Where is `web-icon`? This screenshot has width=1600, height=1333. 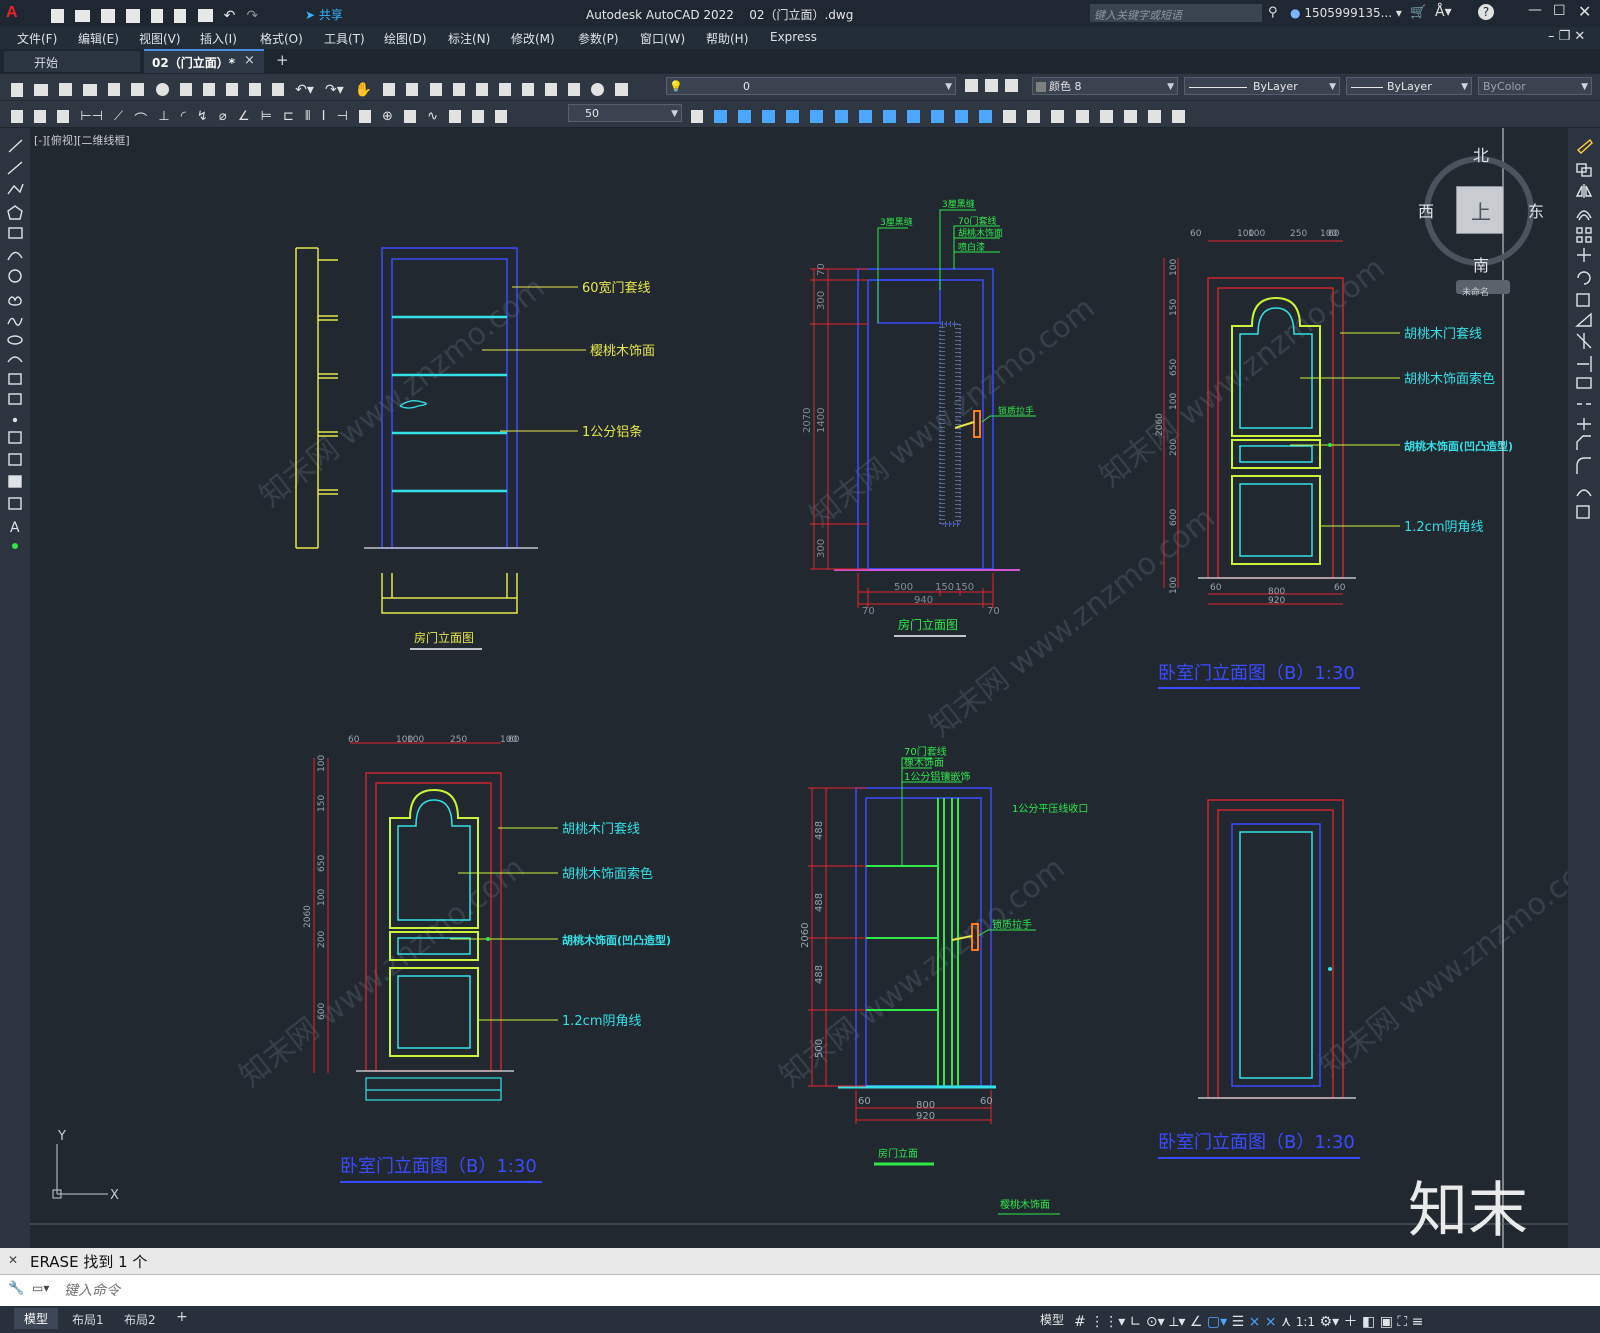
web-icon is located at coordinates (162, 89).